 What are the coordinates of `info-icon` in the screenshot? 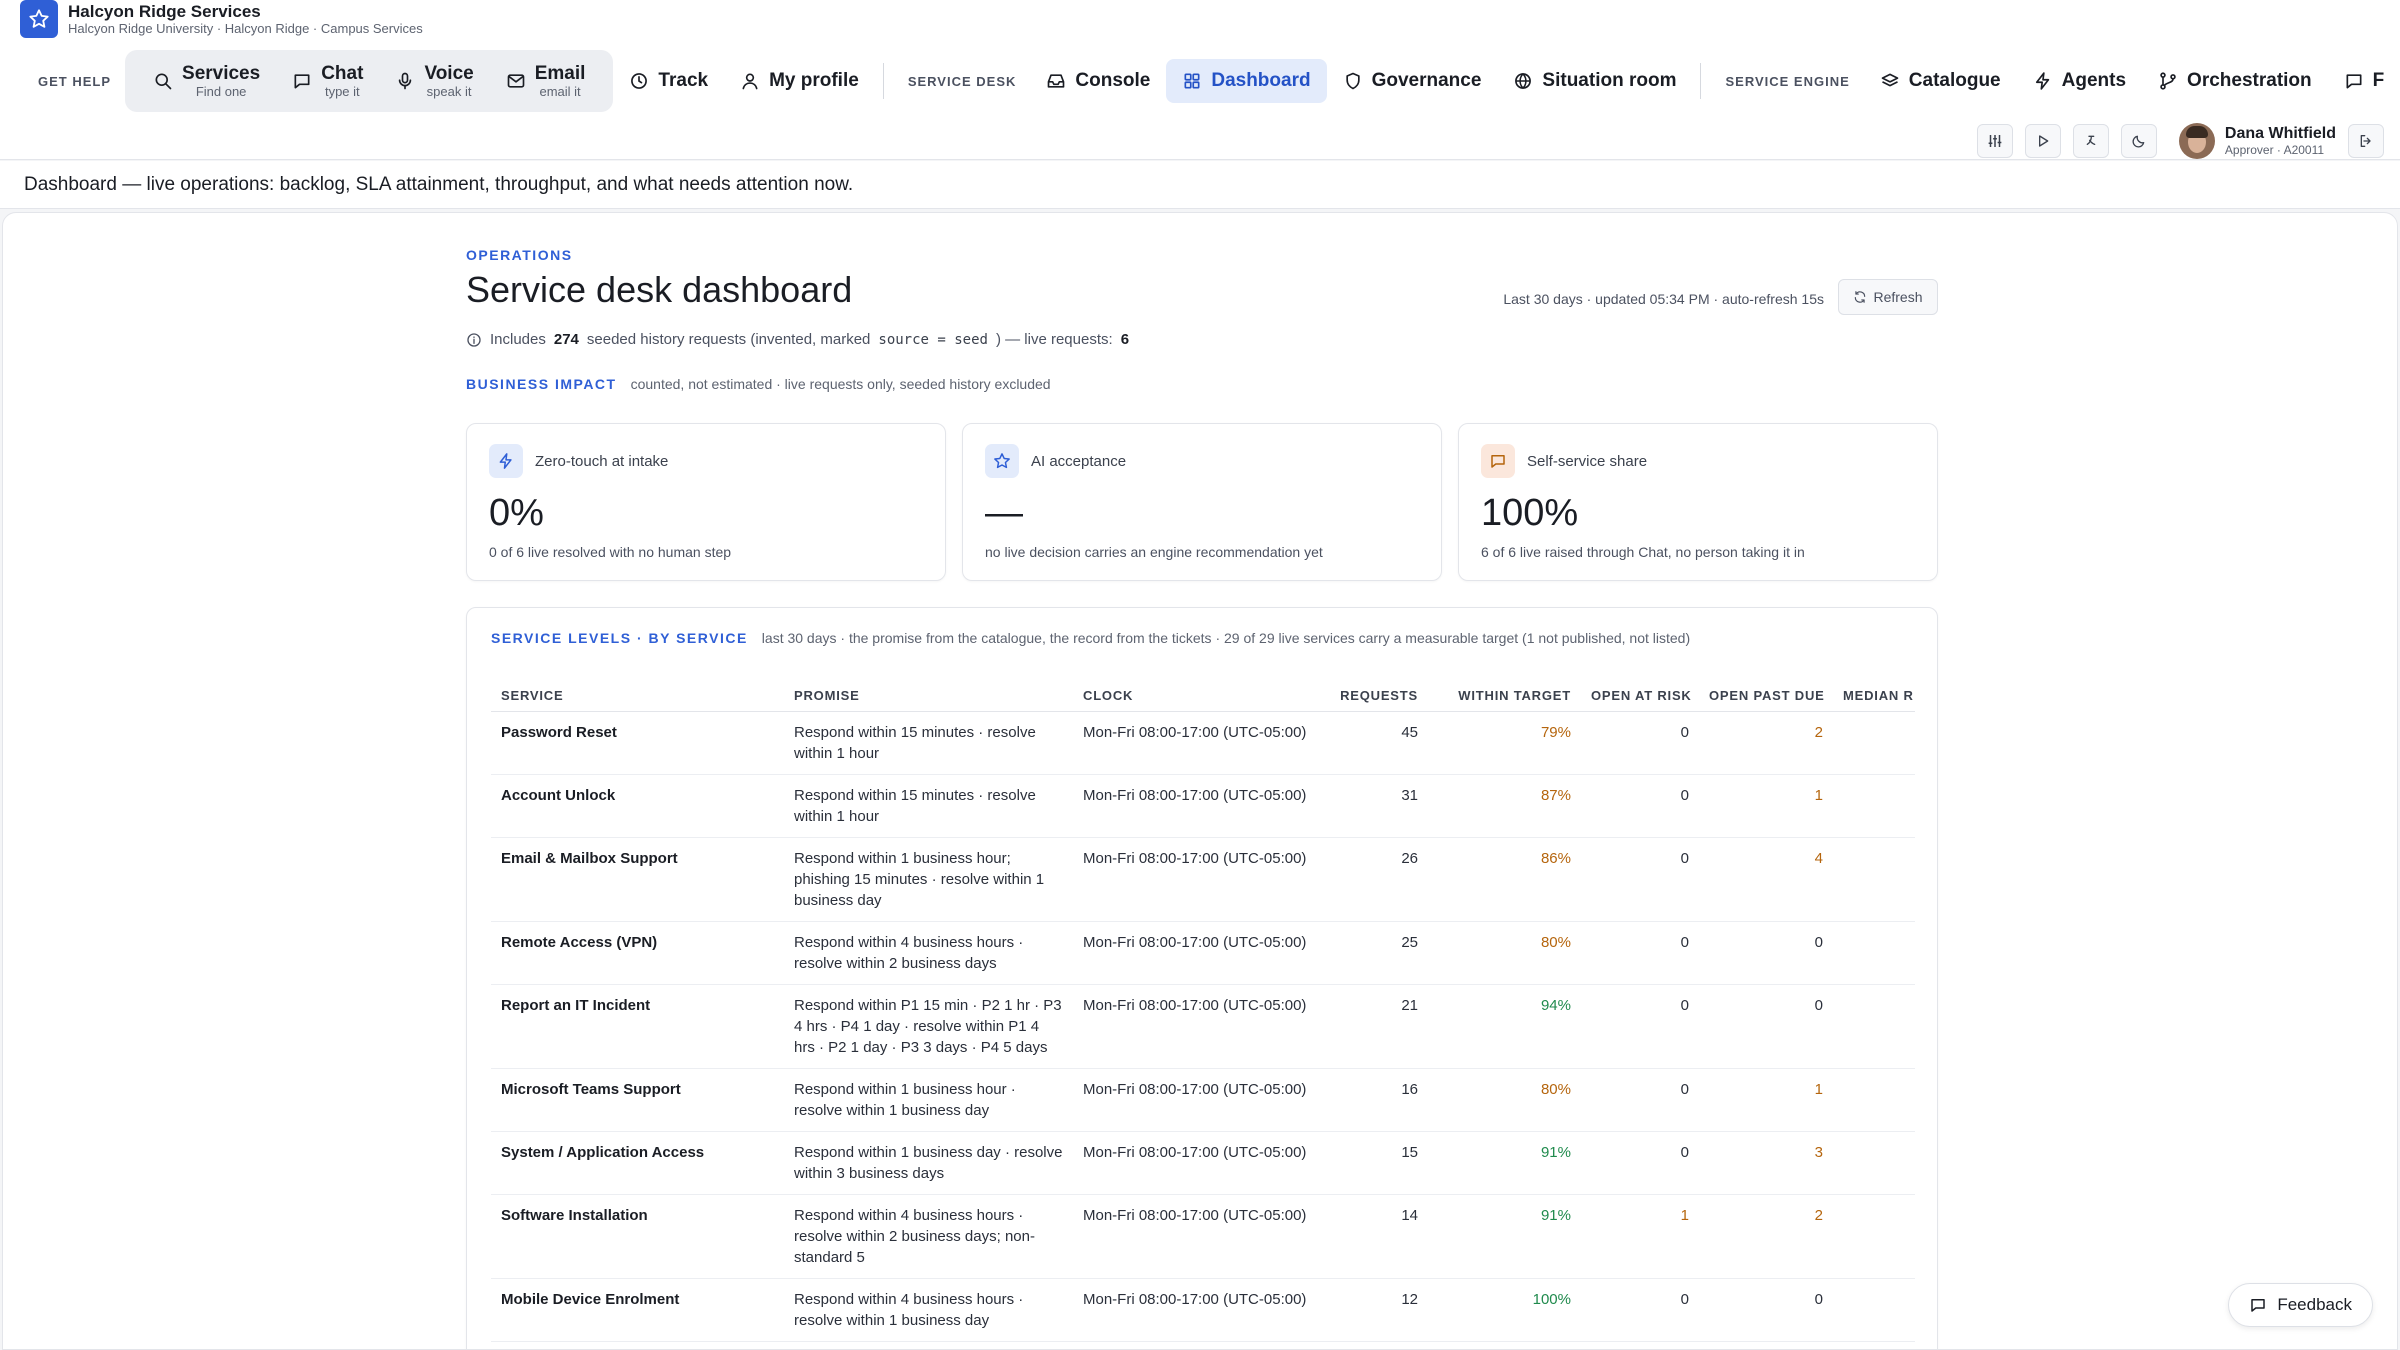 It's located at (474, 339).